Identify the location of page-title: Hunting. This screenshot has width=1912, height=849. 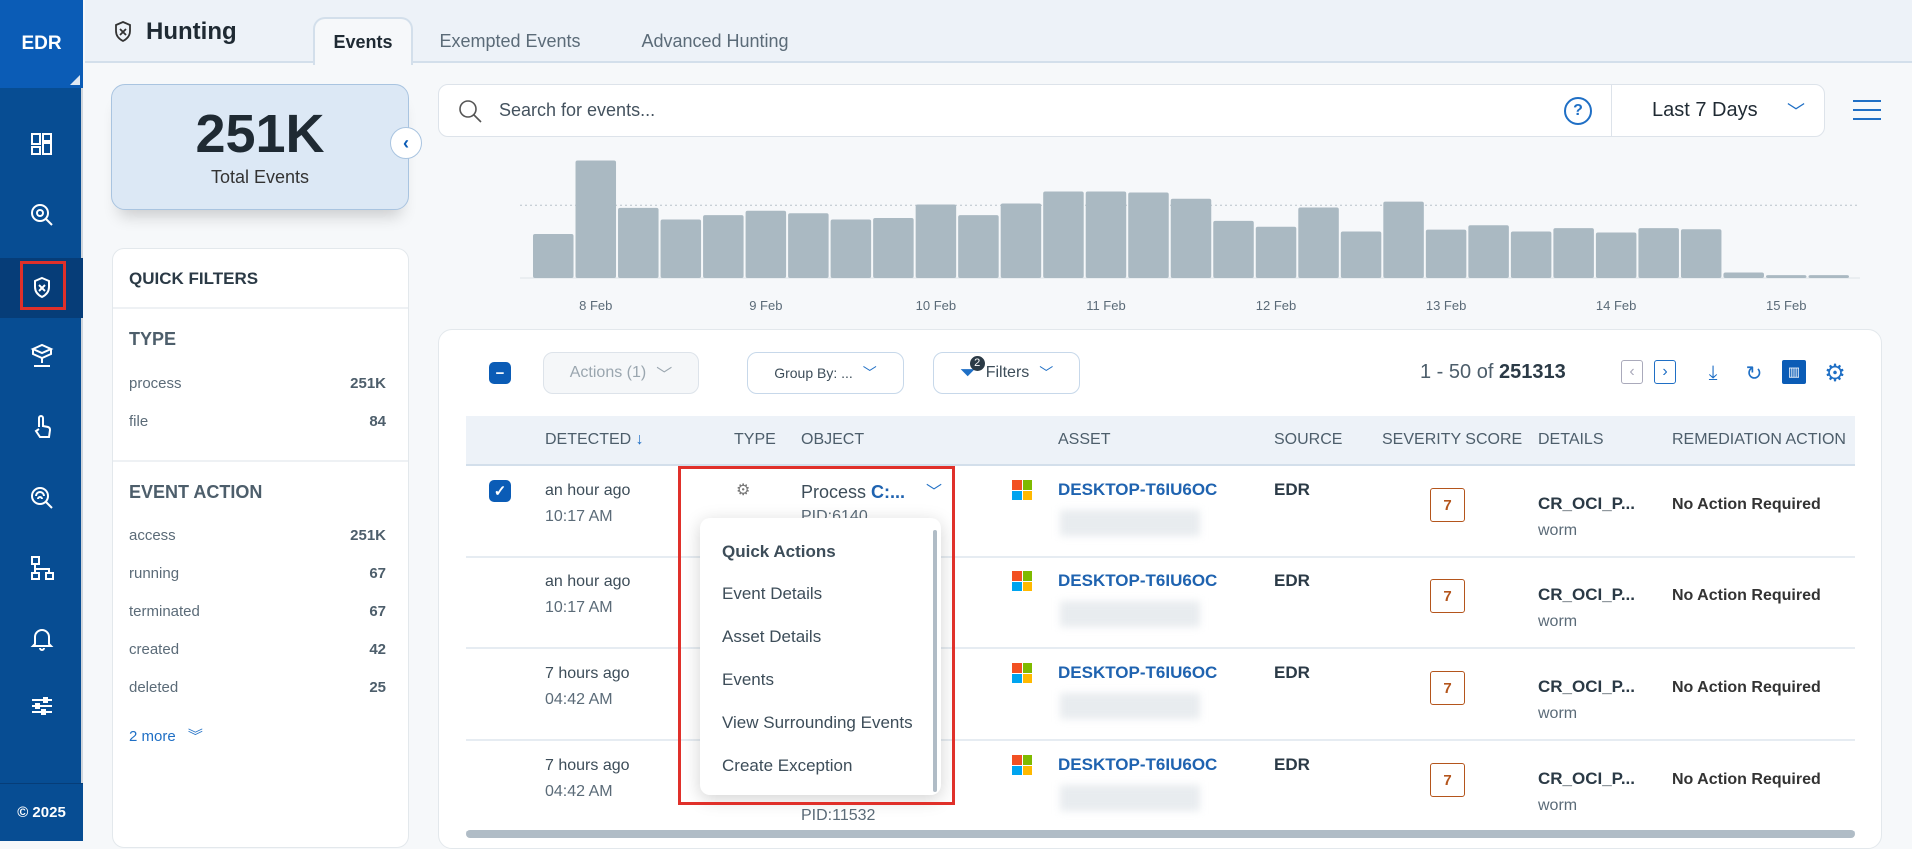
(173, 32).